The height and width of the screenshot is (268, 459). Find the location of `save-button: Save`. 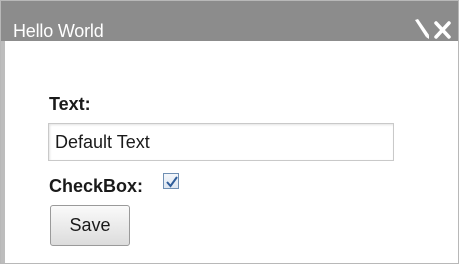

save-button: Save is located at coordinates (90, 225).